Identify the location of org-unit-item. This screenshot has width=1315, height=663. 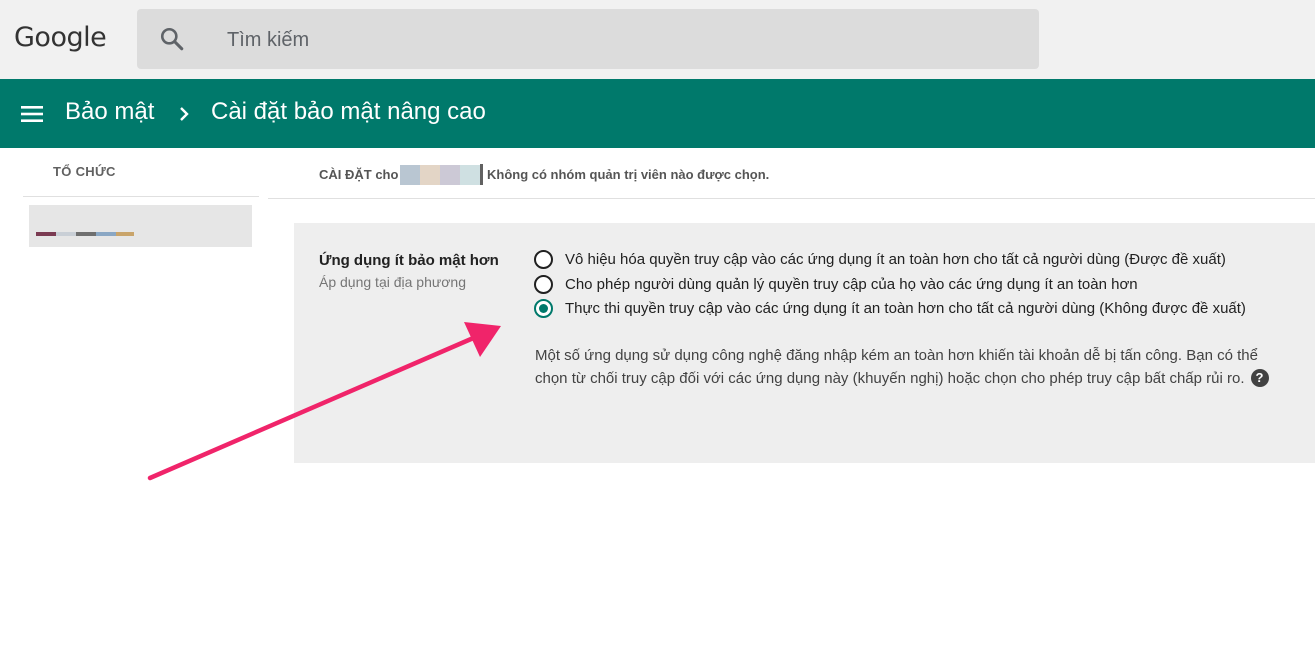
(140, 226).